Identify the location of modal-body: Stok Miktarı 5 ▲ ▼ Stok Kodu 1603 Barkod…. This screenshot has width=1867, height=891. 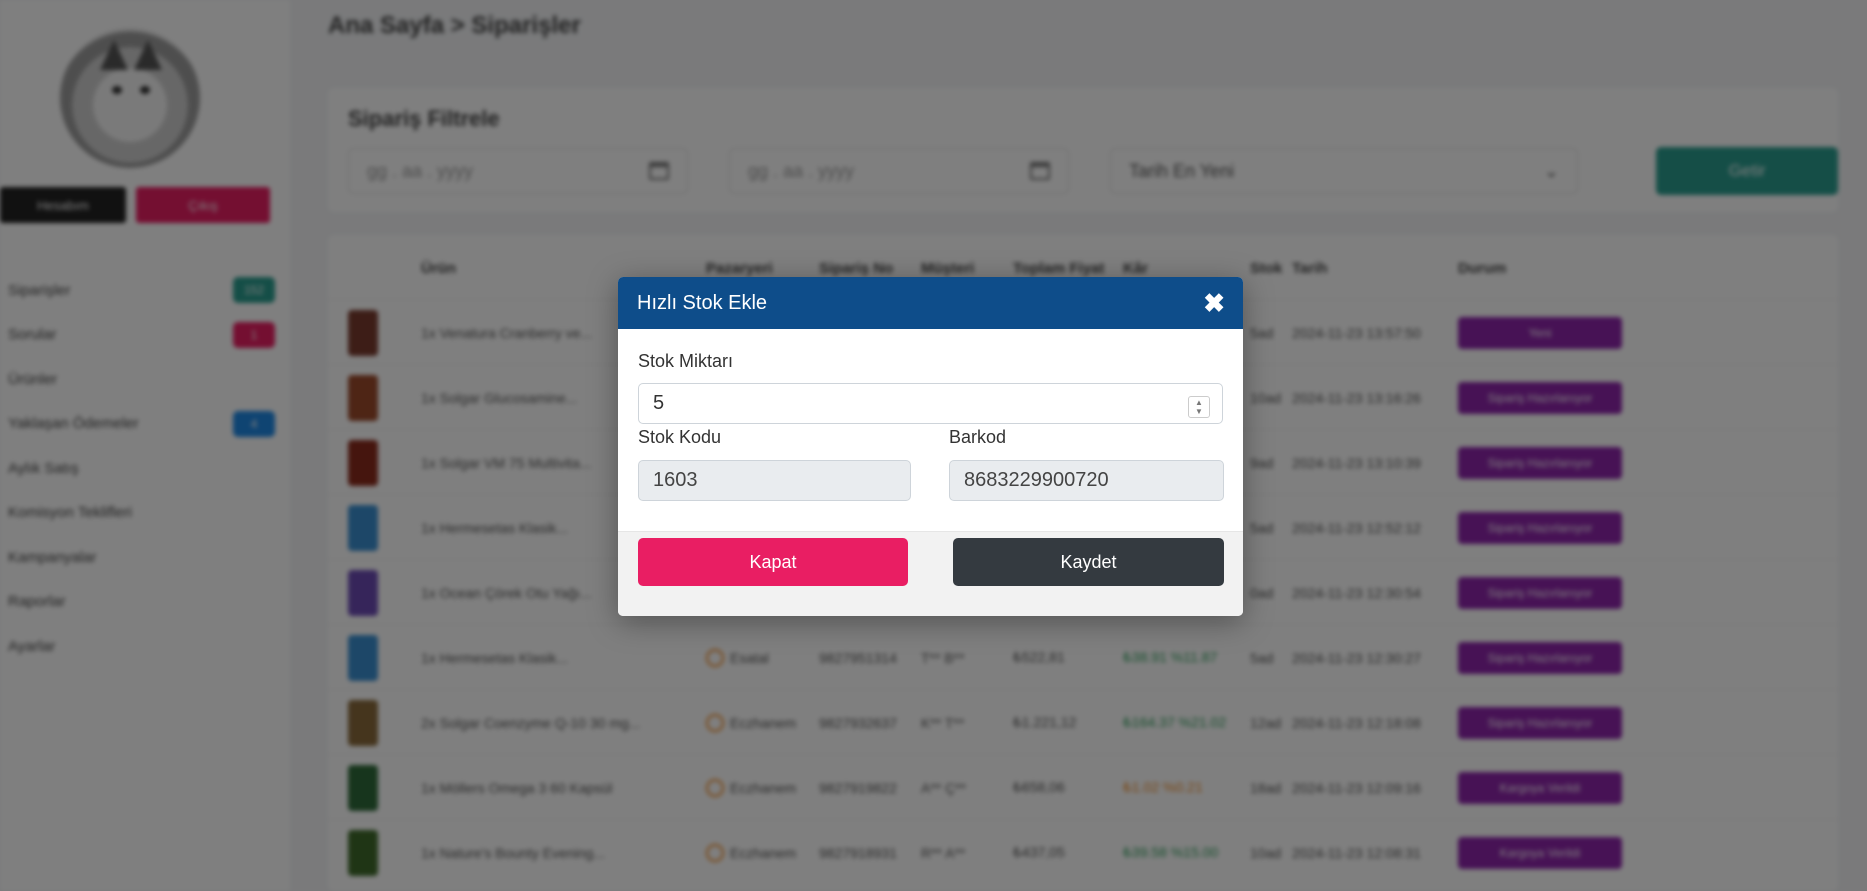
(930, 430).